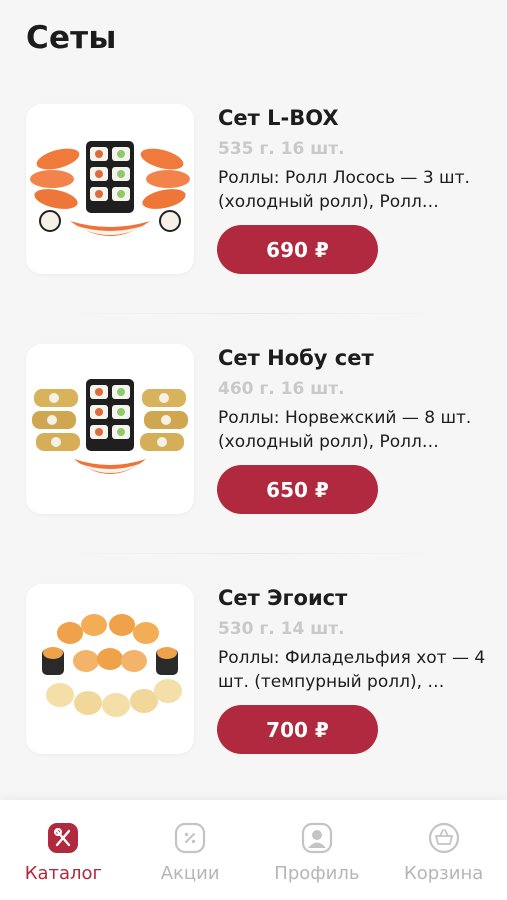 This screenshot has width=507, height=900. What do you see at coordinates (190, 838) in the screenshot?
I see `percent-icon` at bounding box center [190, 838].